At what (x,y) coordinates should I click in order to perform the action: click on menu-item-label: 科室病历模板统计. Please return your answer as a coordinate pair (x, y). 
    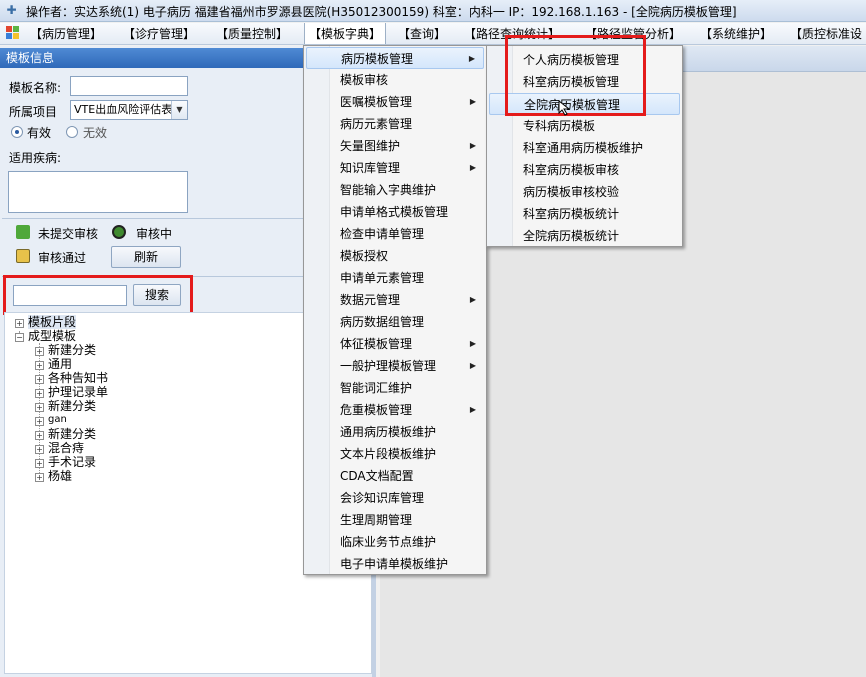
    Looking at the image, I should click on (571, 214).